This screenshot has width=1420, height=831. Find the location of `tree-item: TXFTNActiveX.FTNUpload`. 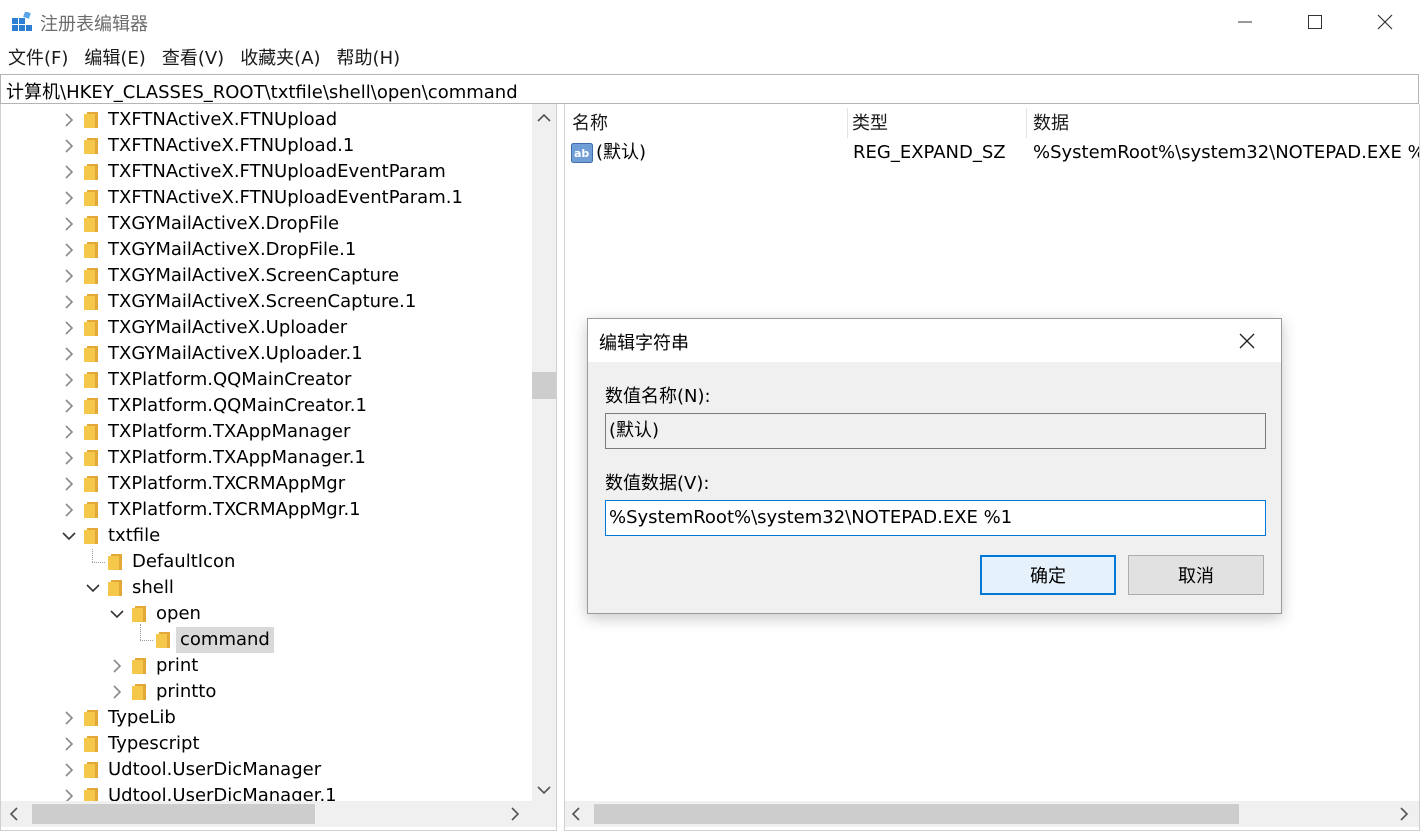

tree-item: TXFTNActiveX.FTNUpload is located at coordinates (266, 120).